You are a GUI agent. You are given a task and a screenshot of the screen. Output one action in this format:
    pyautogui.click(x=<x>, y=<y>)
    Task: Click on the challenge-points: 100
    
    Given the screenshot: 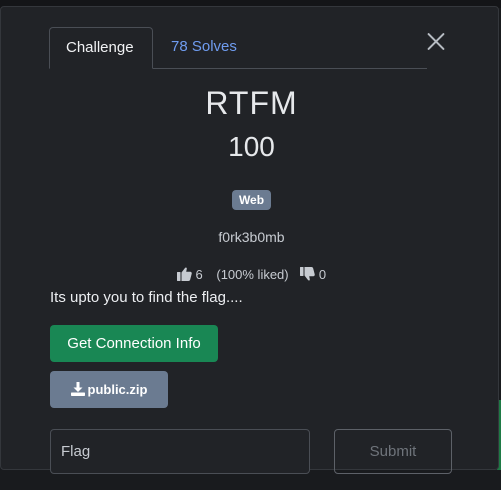 What is the action you would take?
    pyautogui.click(x=251, y=146)
    